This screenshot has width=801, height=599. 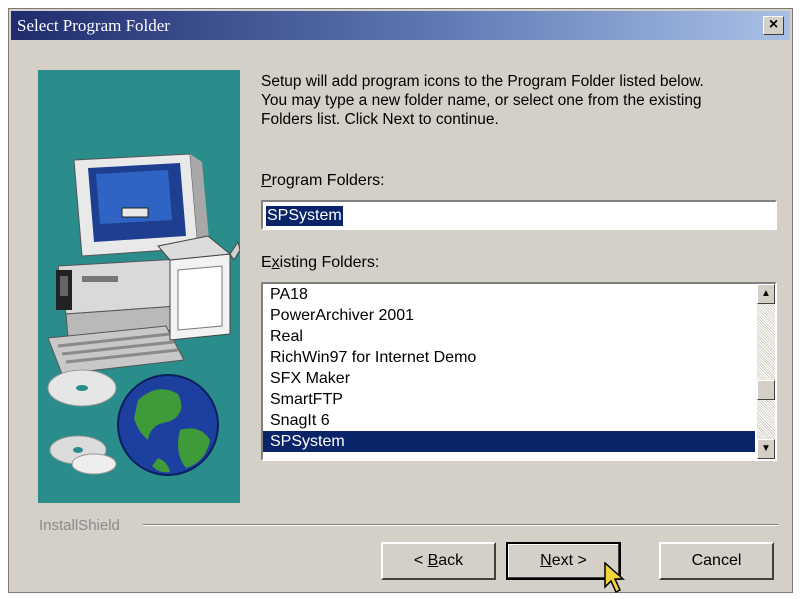 What do you see at coordinates (766, 371) in the screenshot?
I see `vertical-scrollbar: ▲ ▼` at bounding box center [766, 371].